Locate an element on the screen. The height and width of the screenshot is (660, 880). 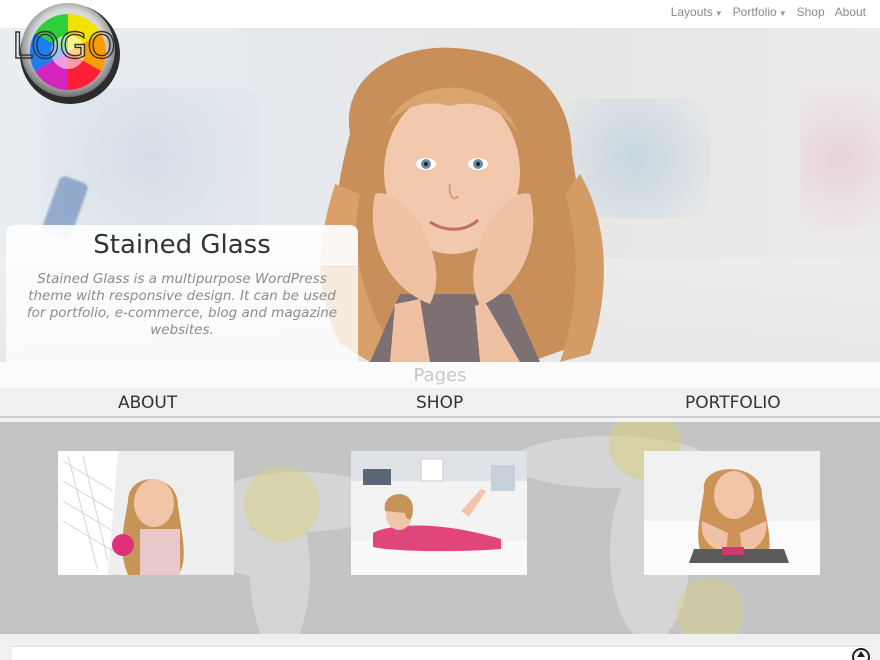
menu-item-portfolio: Portfolio ▼ is located at coordinates (760, 12).